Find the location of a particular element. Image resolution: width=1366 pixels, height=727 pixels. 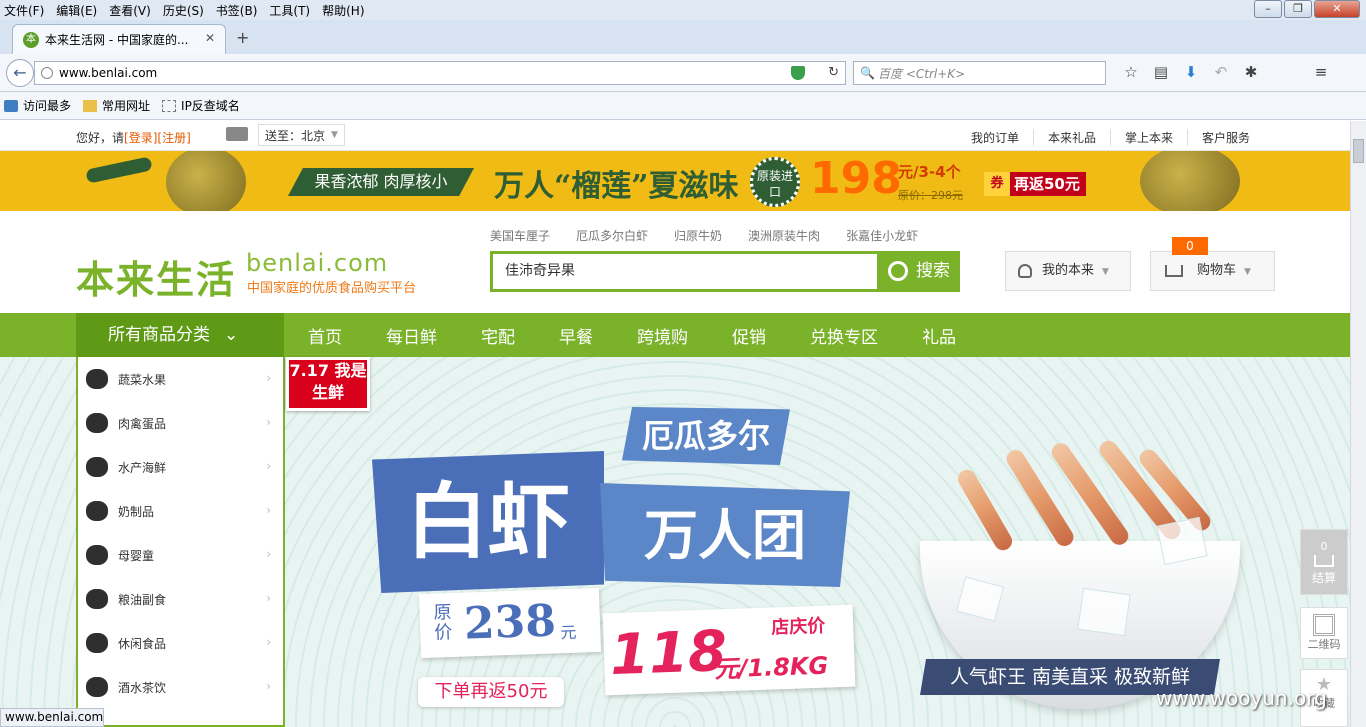

site-slogan: 中国家庭的优质食品购买平台 is located at coordinates (332, 288).